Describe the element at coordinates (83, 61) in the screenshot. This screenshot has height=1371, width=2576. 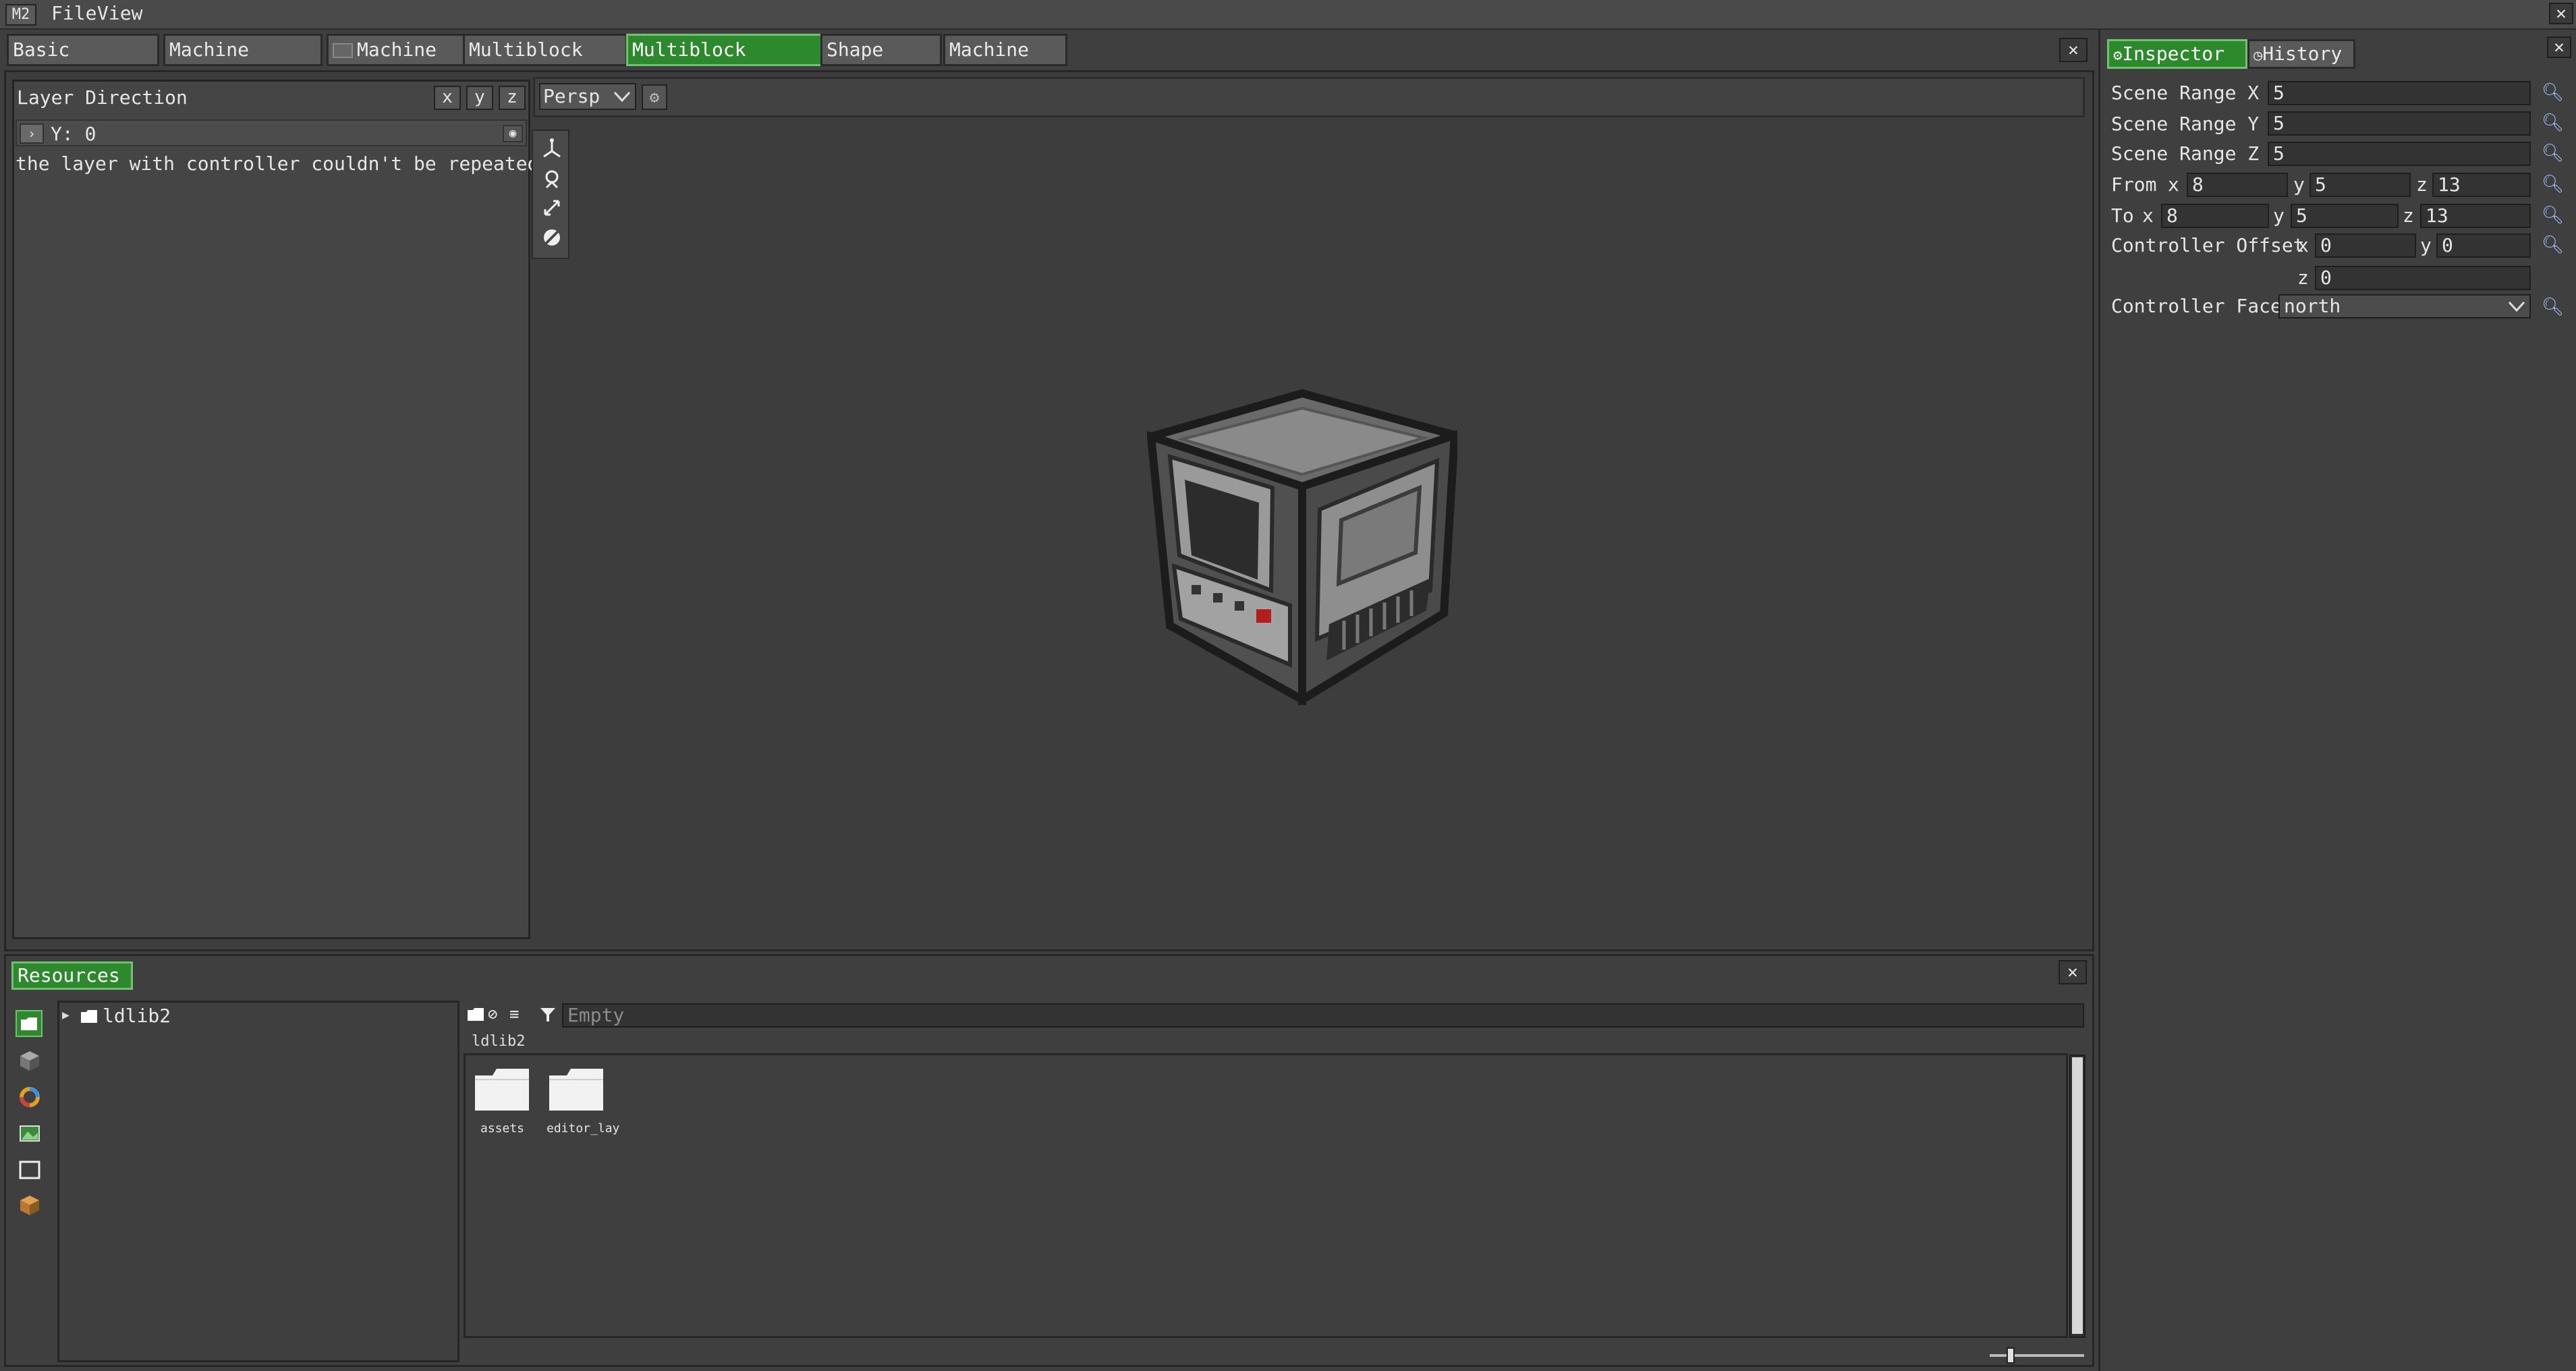
I see `tab-basic-settings: Basic Settings` at that location.